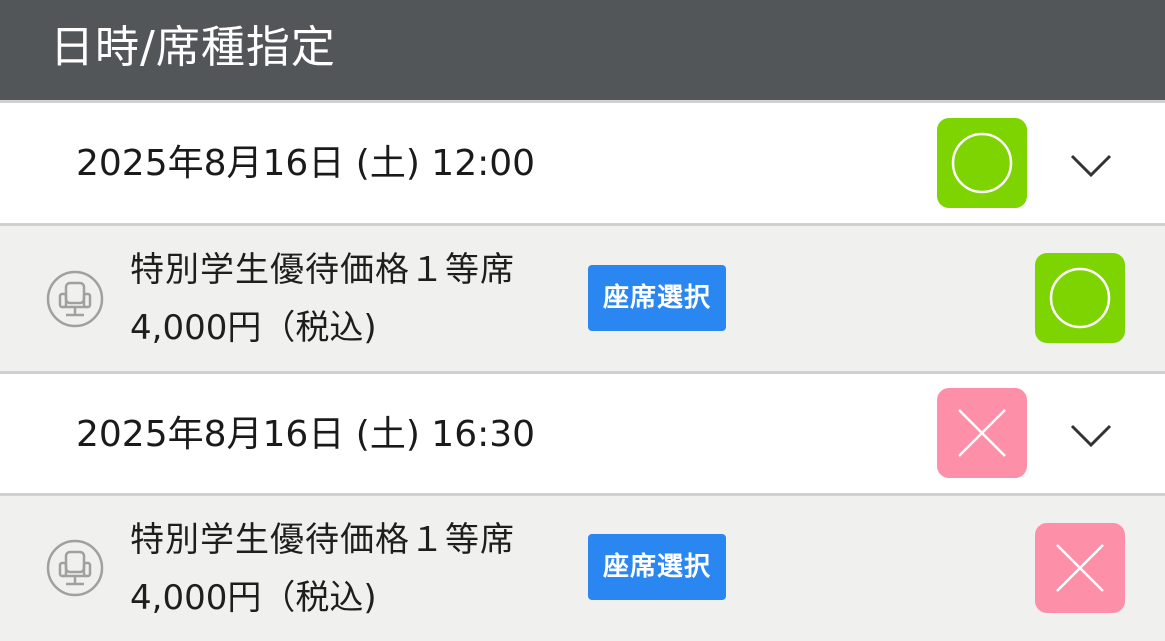  What do you see at coordinates (193, 47) in the screenshot?
I see `page-title: 日時/席種指定` at bounding box center [193, 47].